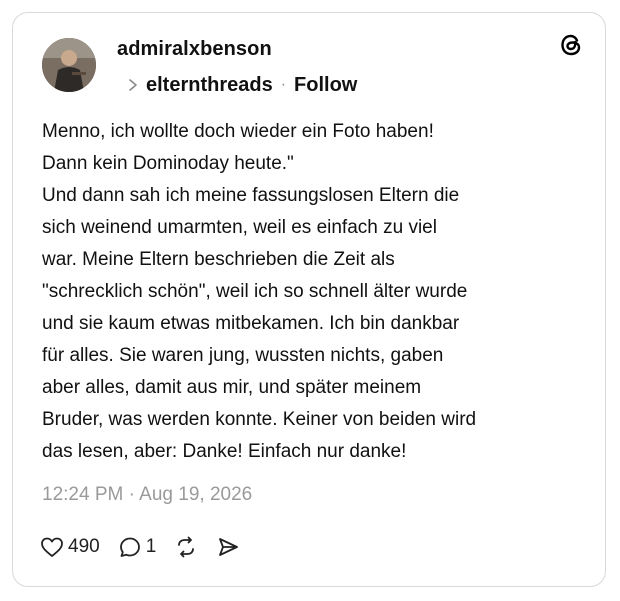 The image size is (620, 601). I want to click on post-actions: 490 1, so click(149, 547).